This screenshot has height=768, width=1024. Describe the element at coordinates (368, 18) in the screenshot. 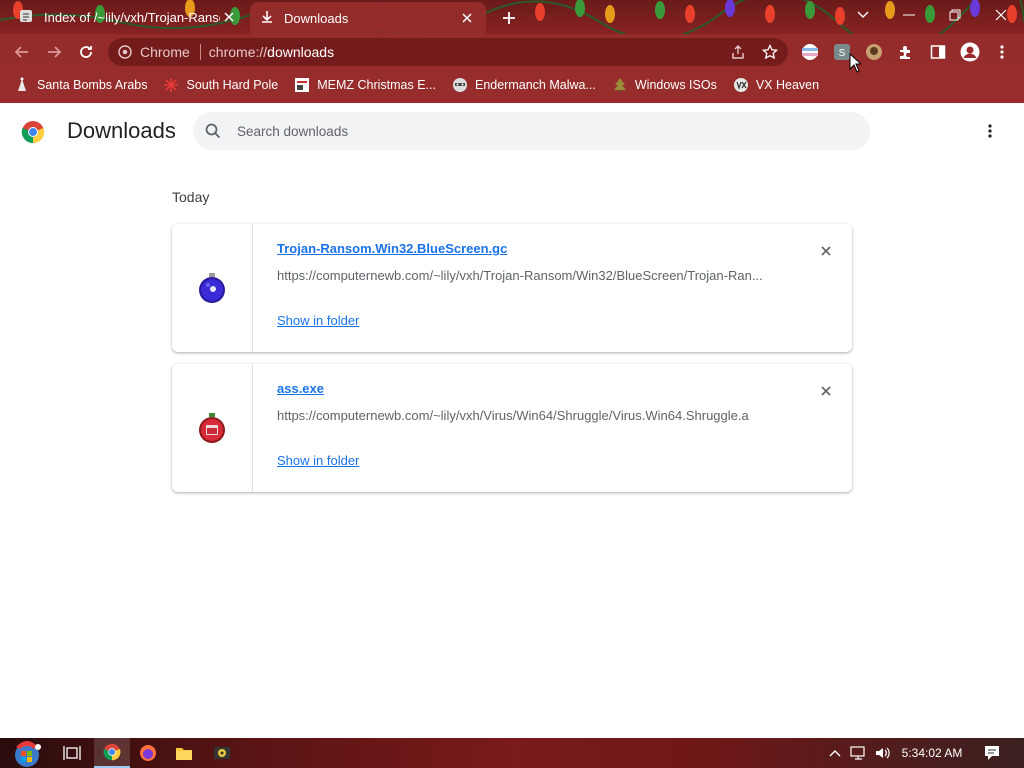

I see `tab-downloads: Downloads` at that location.